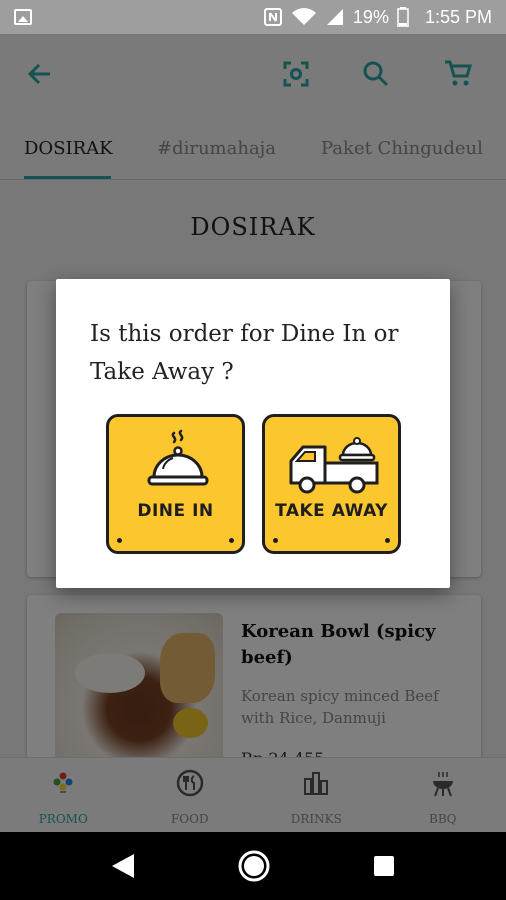 This screenshot has width=506, height=900. I want to click on dialog-title: Is this order for Dine In or Take Away ?, so click(244, 353).